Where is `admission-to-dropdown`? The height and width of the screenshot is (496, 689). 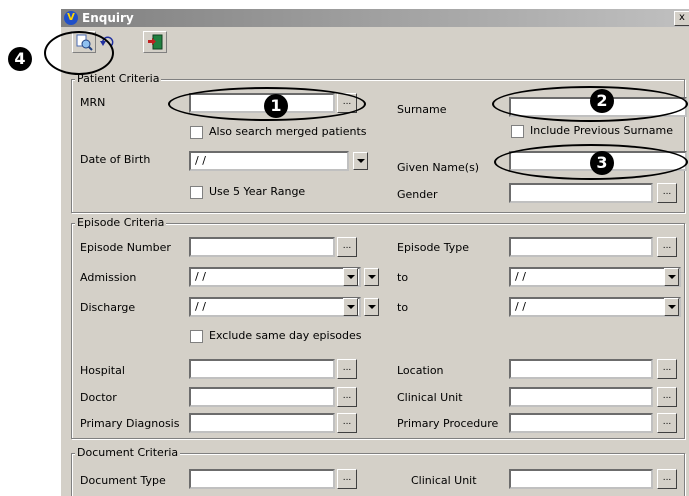 admission-to-dropdown is located at coordinates (671, 277).